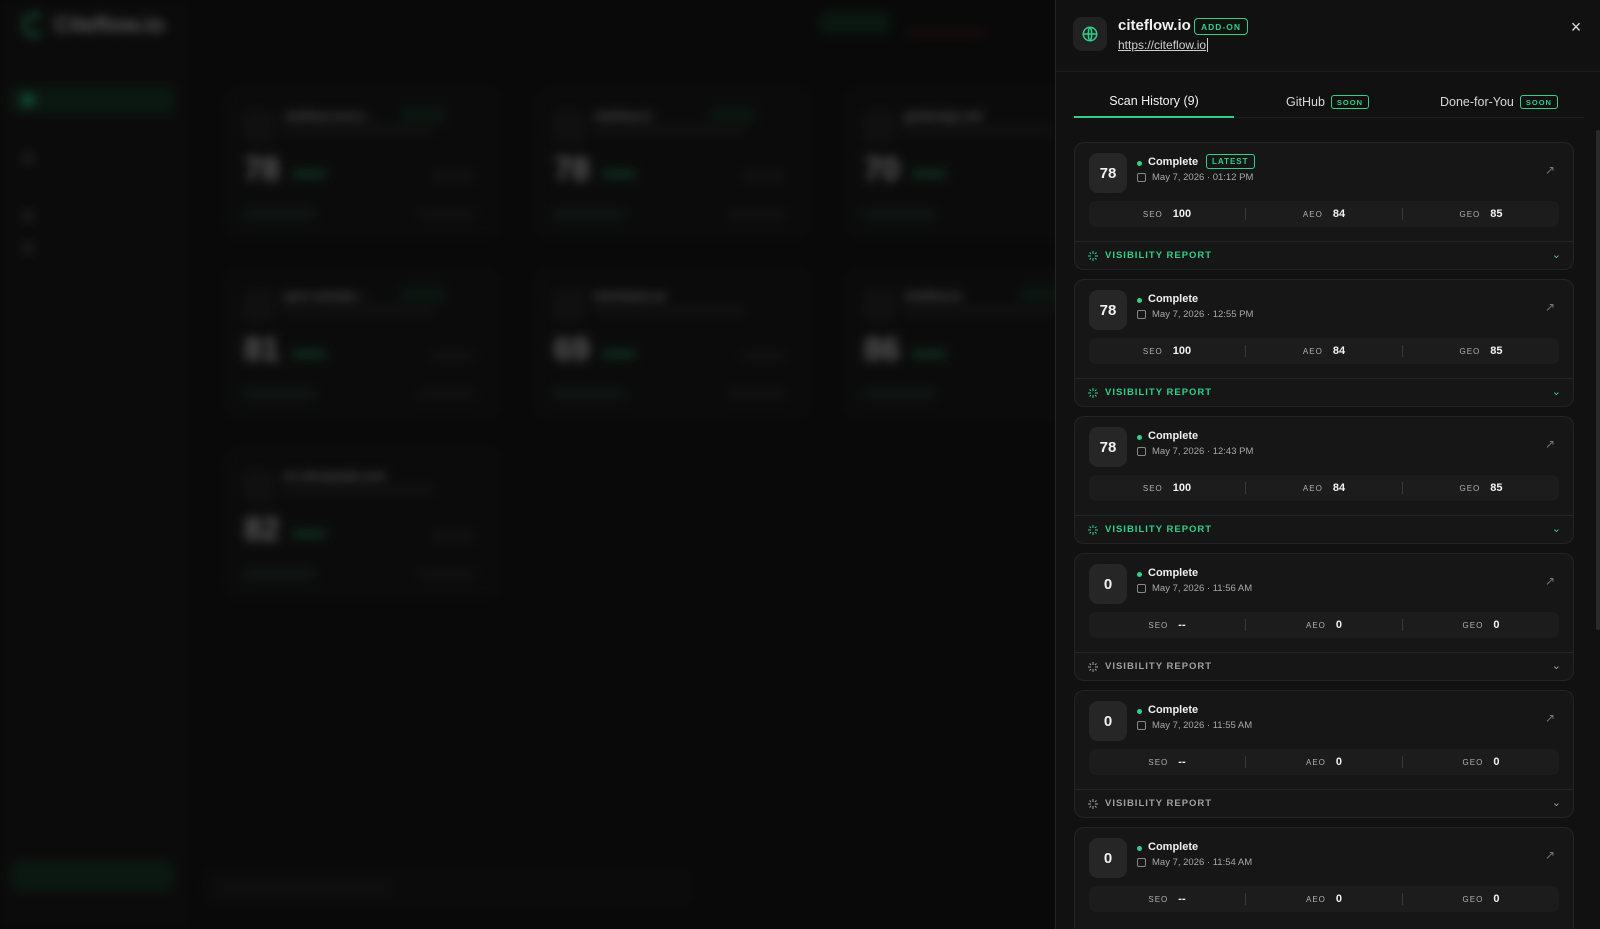  Describe the element at coordinates (1496, 214) in the screenshot. I see `metric-value-geo: 85` at that location.